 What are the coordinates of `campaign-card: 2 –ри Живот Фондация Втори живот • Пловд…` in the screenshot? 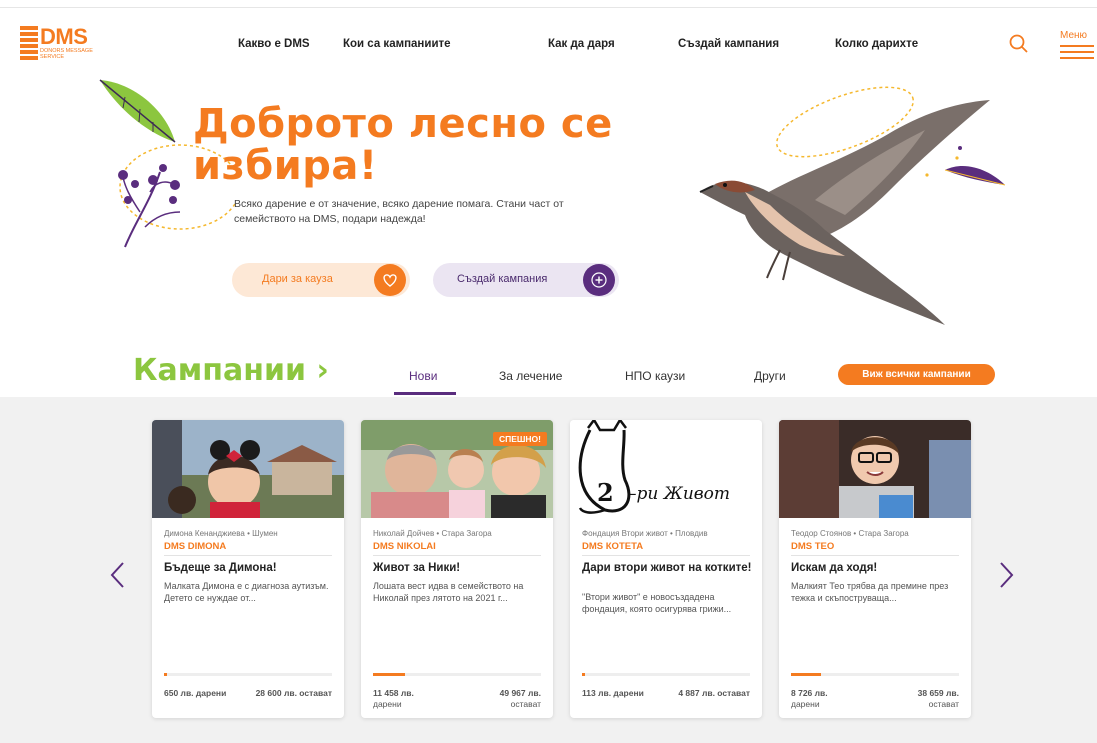 It's located at (666, 569).